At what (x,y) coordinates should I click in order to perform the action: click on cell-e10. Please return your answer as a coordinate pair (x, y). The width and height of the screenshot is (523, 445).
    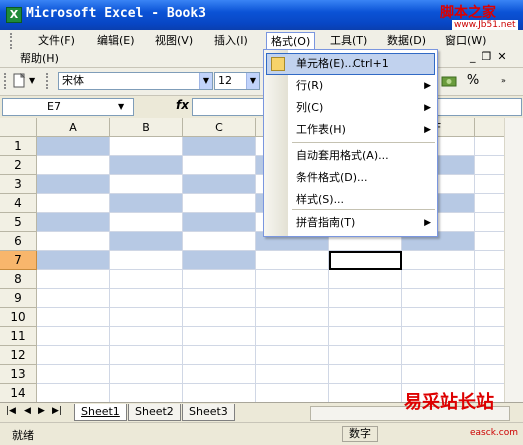
    Looking at the image, I should click on (365, 317).